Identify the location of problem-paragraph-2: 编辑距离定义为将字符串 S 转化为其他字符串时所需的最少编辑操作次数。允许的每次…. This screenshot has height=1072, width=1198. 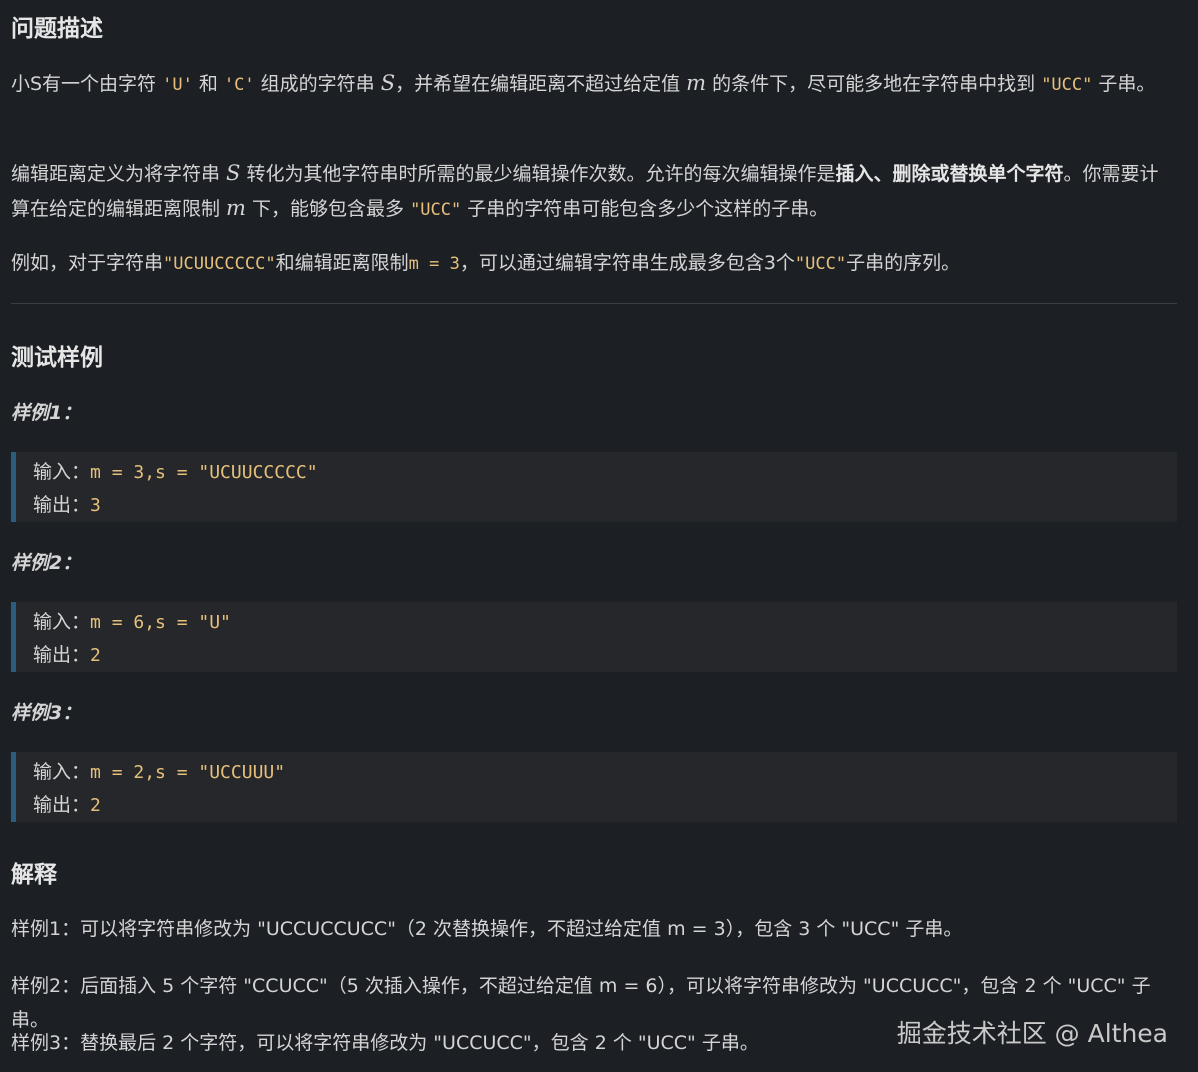
(585, 190).